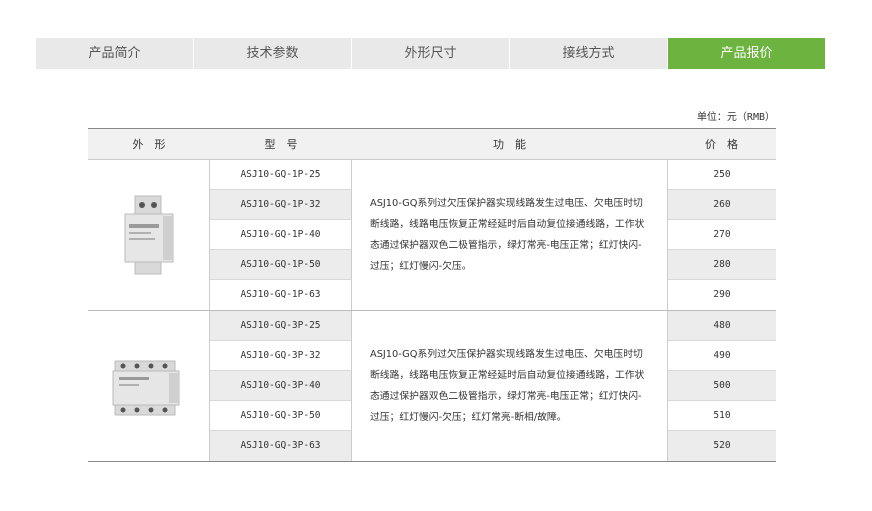 The height and width of the screenshot is (511, 872). I want to click on model-cell: ASJ10-GQ-3P-25, so click(280, 326).